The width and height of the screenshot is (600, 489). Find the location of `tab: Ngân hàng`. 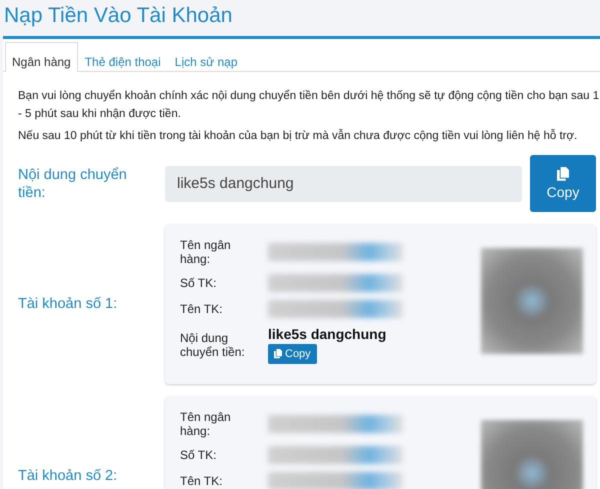

tab: Ngân hàng is located at coordinates (41, 57).